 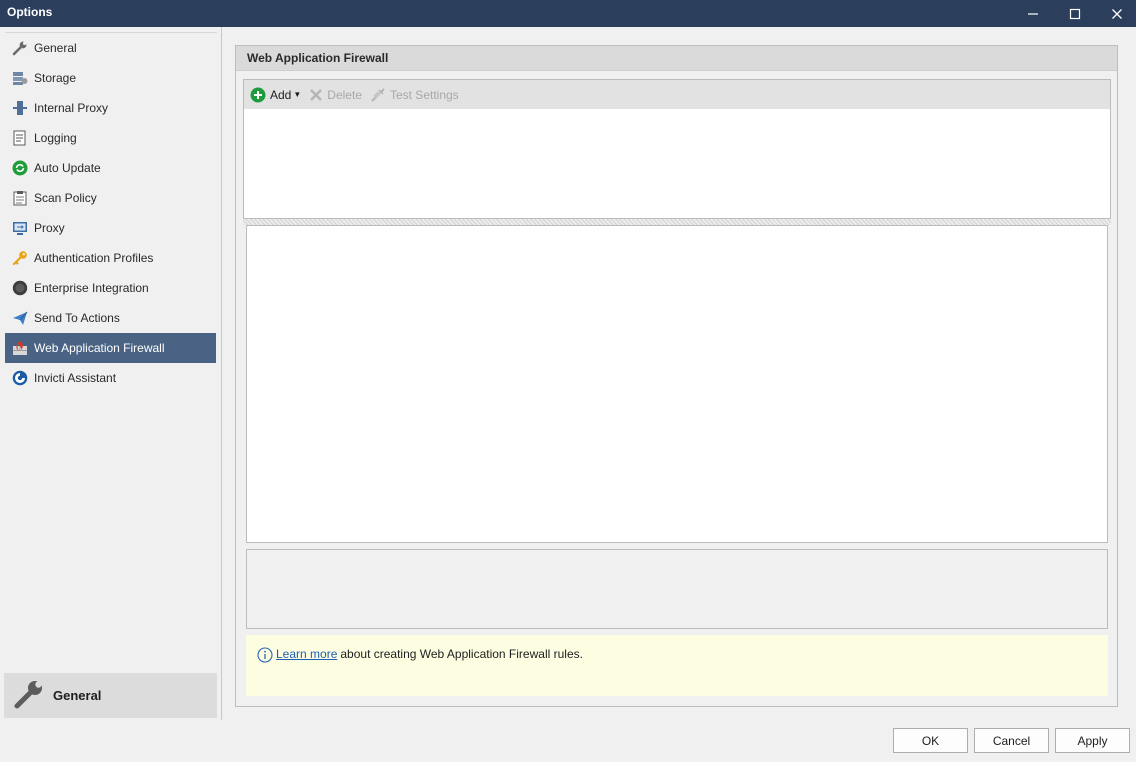 What do you see at coordinates (930, 740) in the screenshot?
I see `ok-button: OK` at bounding box center [930, 740].